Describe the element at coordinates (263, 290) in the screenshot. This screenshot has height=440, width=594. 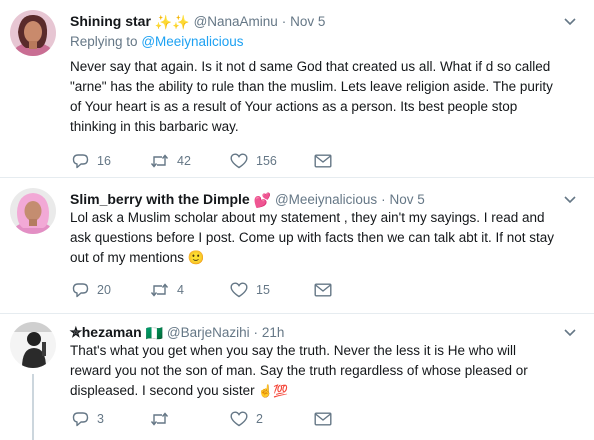
I see `like-count: 15` at that location.